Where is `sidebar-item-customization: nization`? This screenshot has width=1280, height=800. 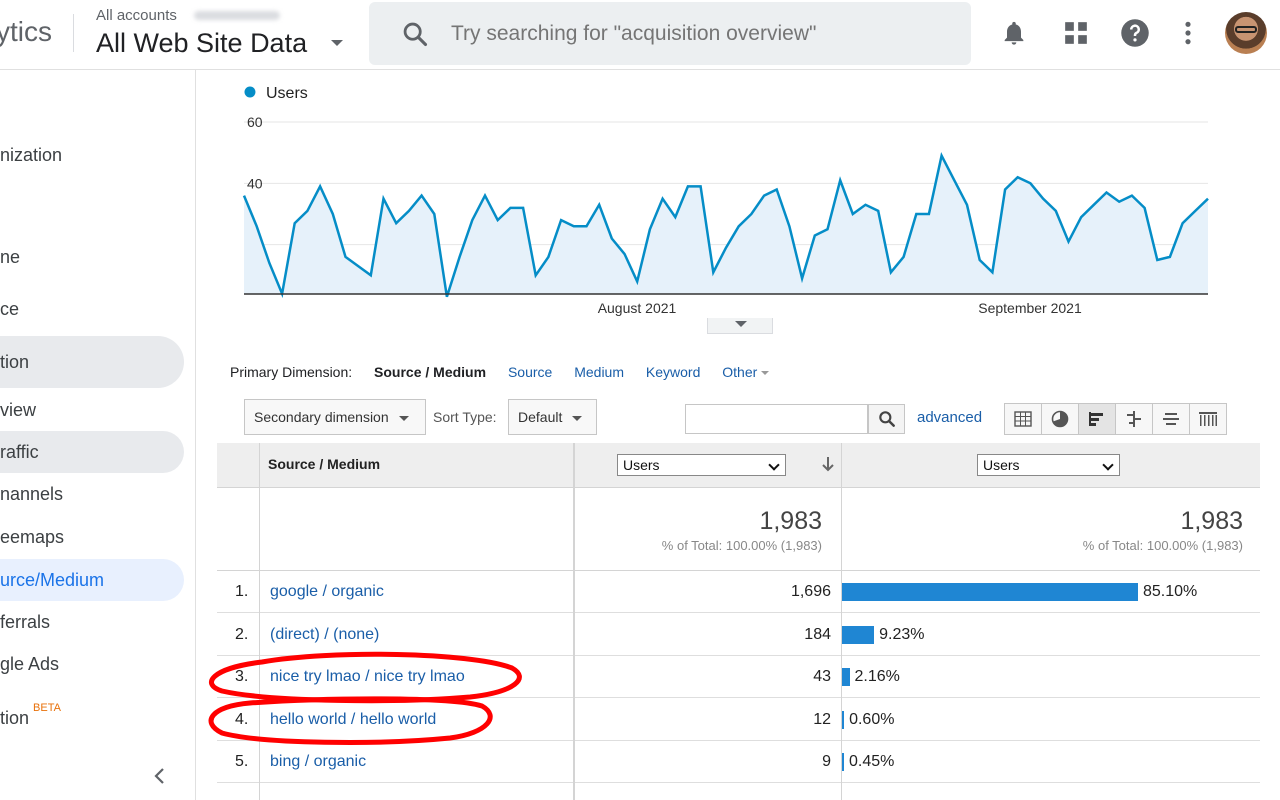
sidebar-item-customization: nization is located at coordinates (92, 155).